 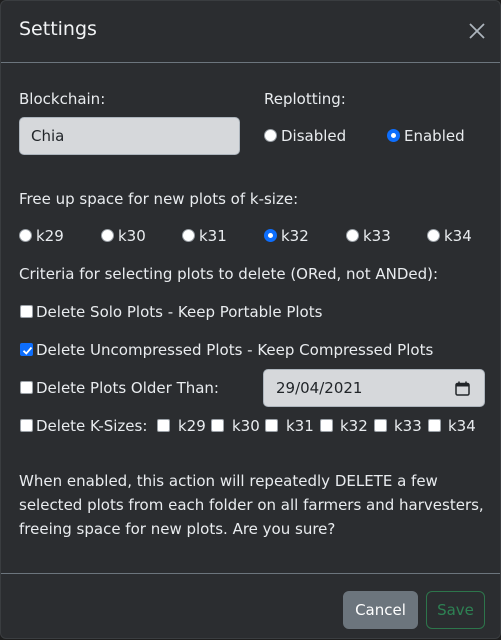 I want to click on older-than-date-input: 29/04/2021, so click(x=374, y=388).